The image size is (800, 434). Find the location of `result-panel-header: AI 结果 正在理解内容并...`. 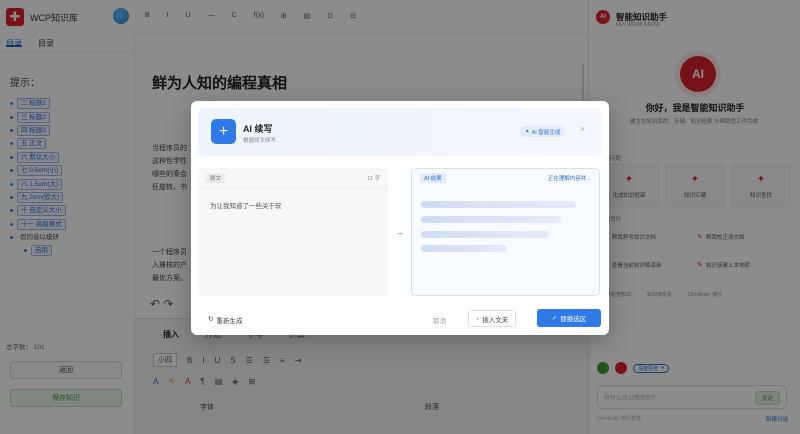

result-panel-header: AI 结果 正在理解内容并... is located at coordinates (505, 178).